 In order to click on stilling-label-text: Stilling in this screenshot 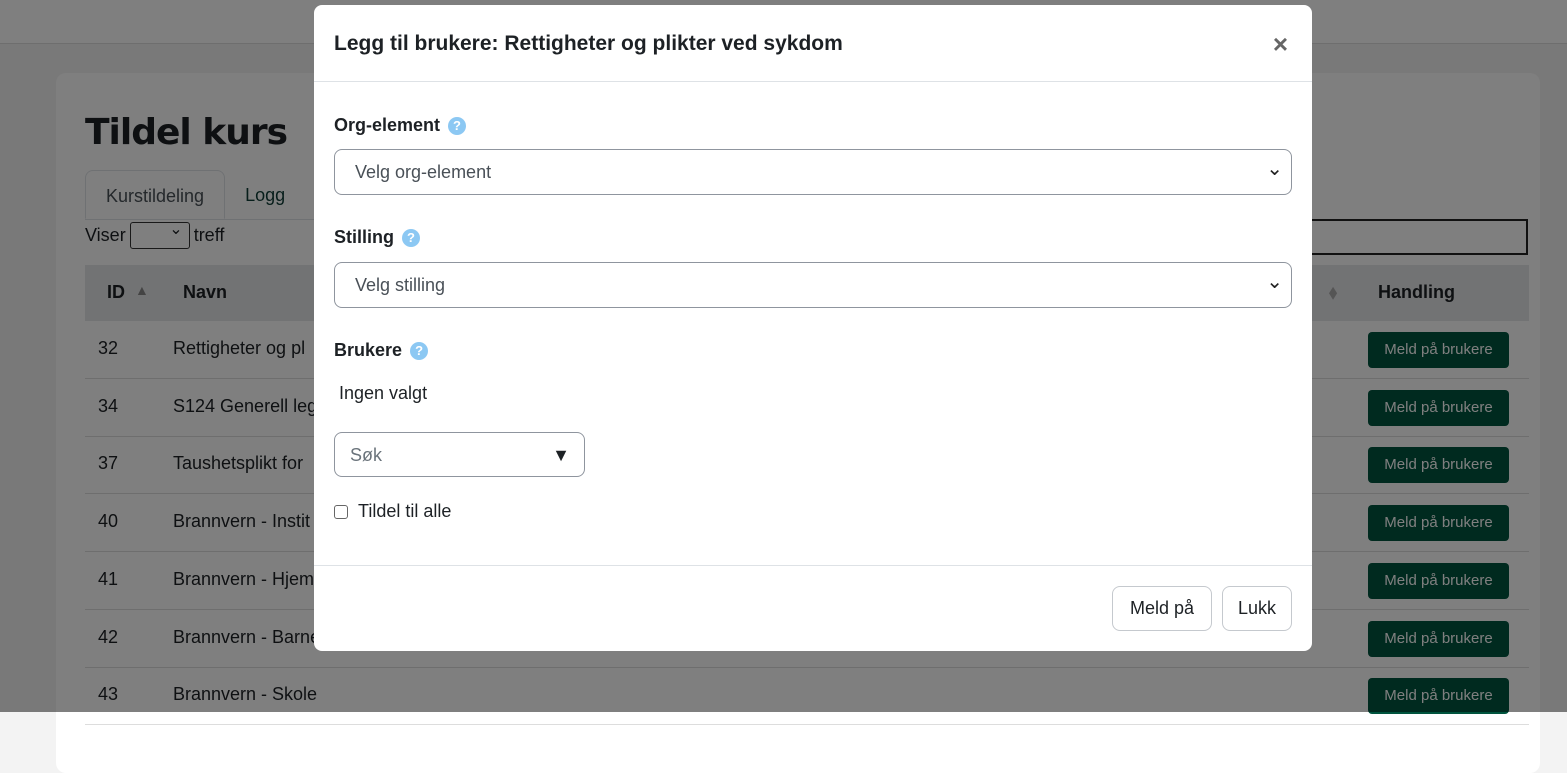, I will do `click(364, 237)`.